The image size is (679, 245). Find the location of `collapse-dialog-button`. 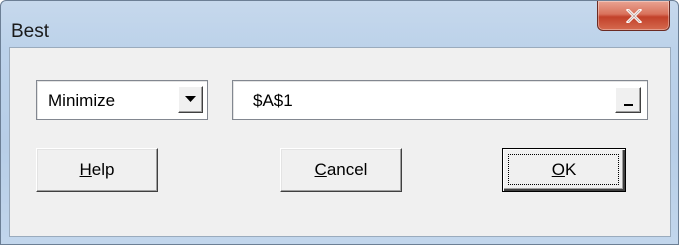

collapse-dialog-button is located at coordinates (628, 100).